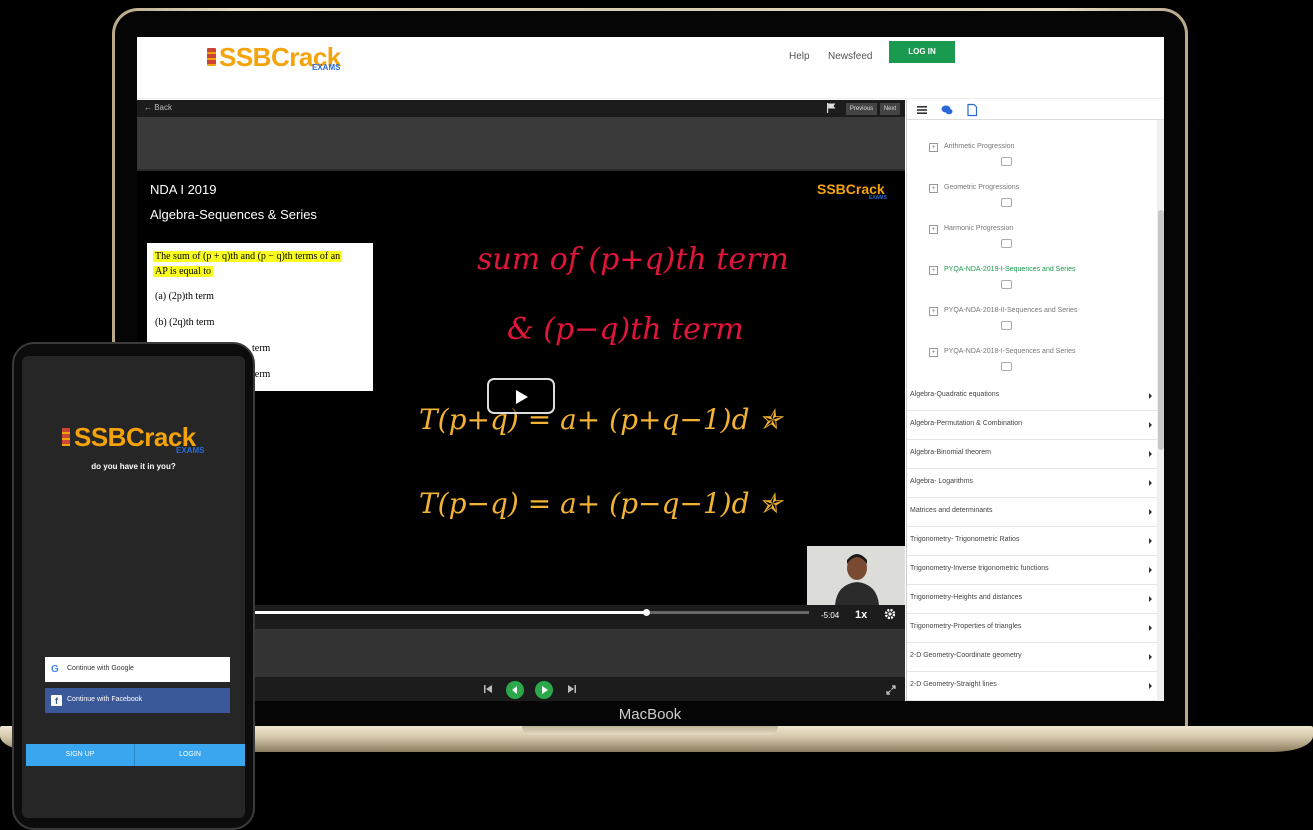  I want to click on player-top-area, so click(521, 143).